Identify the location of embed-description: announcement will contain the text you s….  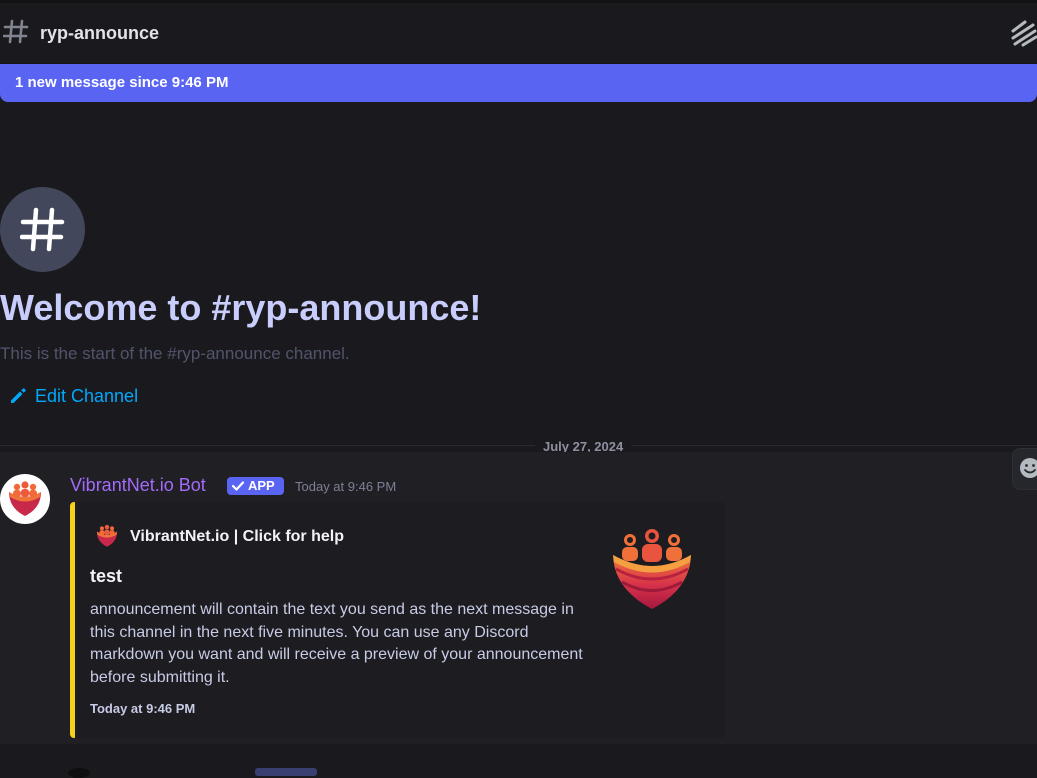
(336, 643).